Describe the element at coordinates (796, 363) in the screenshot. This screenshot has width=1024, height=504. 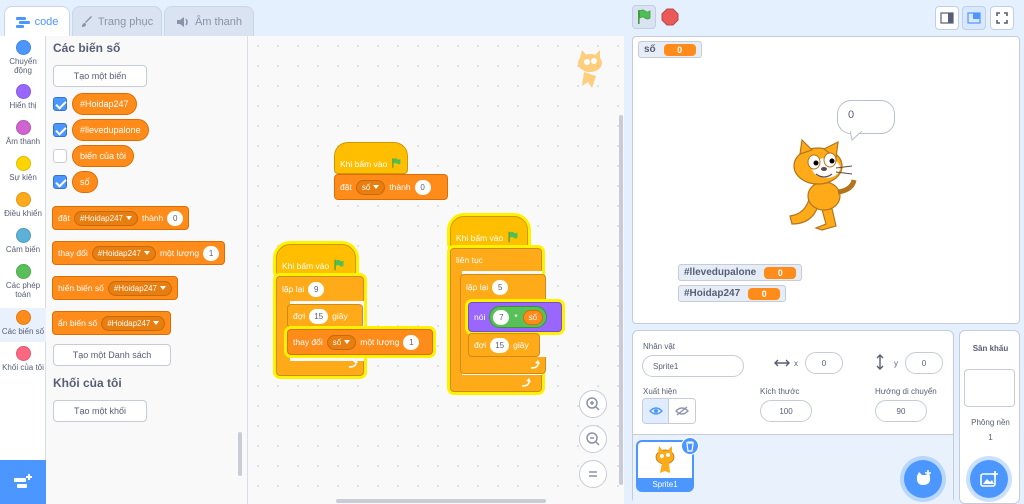
I see `x-label: x` at that location.